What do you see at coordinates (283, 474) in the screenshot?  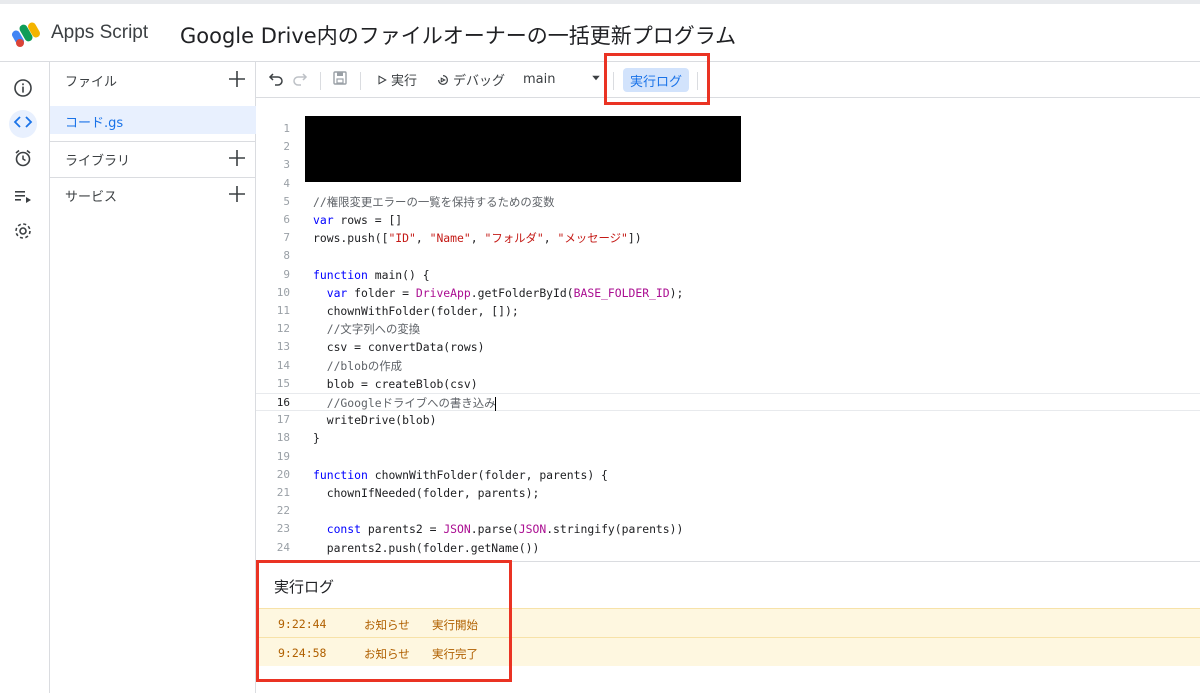 I see `line-number: 20` at bounding box center [283, 474].